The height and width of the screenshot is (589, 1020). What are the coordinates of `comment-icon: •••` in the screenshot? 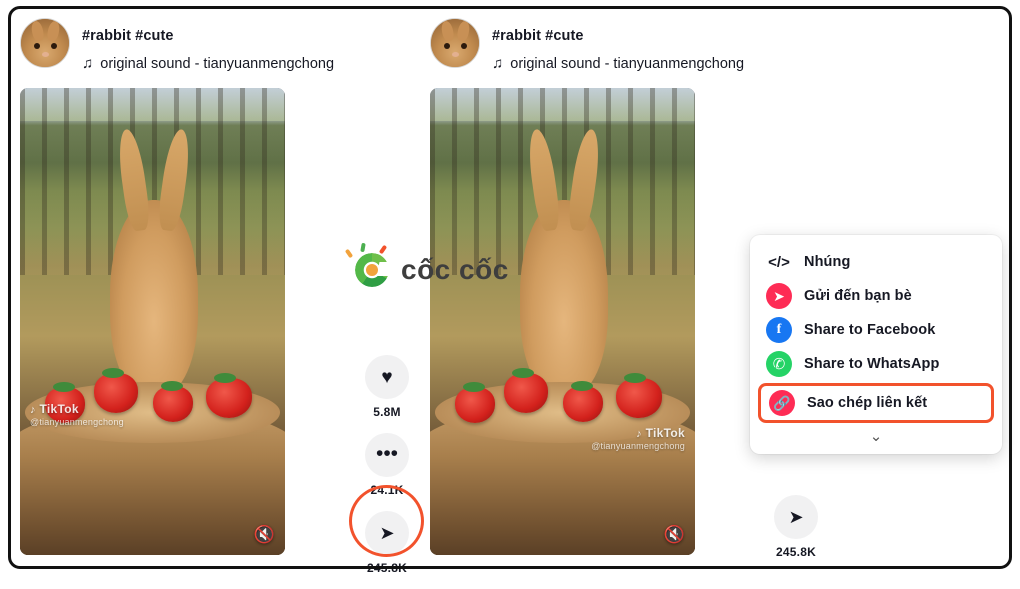 It's located at (387, 453).